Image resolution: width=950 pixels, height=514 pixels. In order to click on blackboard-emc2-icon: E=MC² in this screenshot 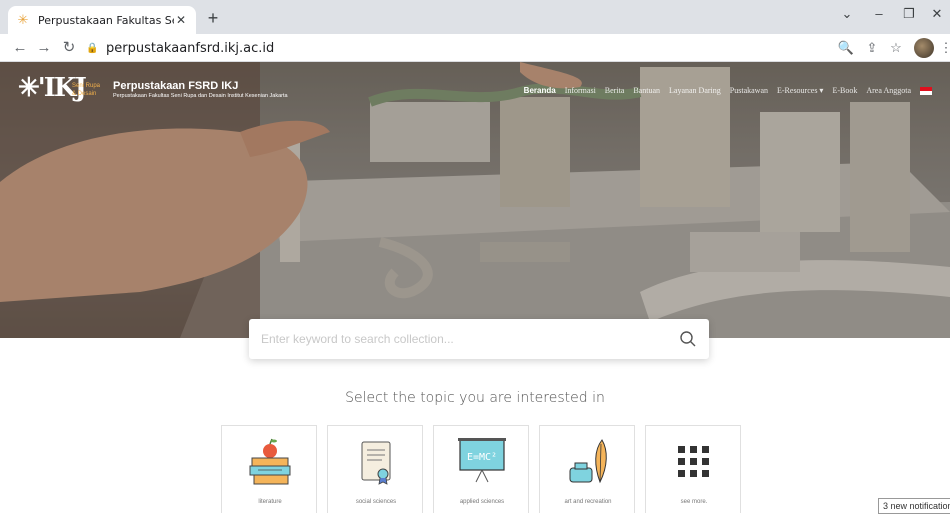, I will do `click(482, 460)`.